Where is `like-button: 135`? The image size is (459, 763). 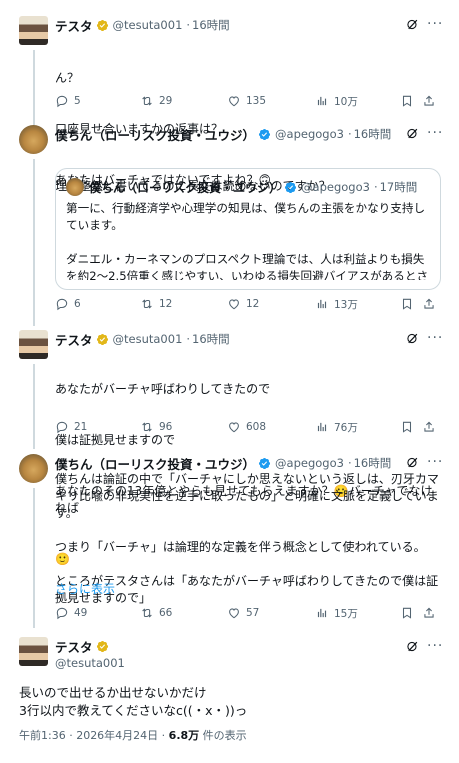 like-button: 135 is located at coordinates (246, 101).